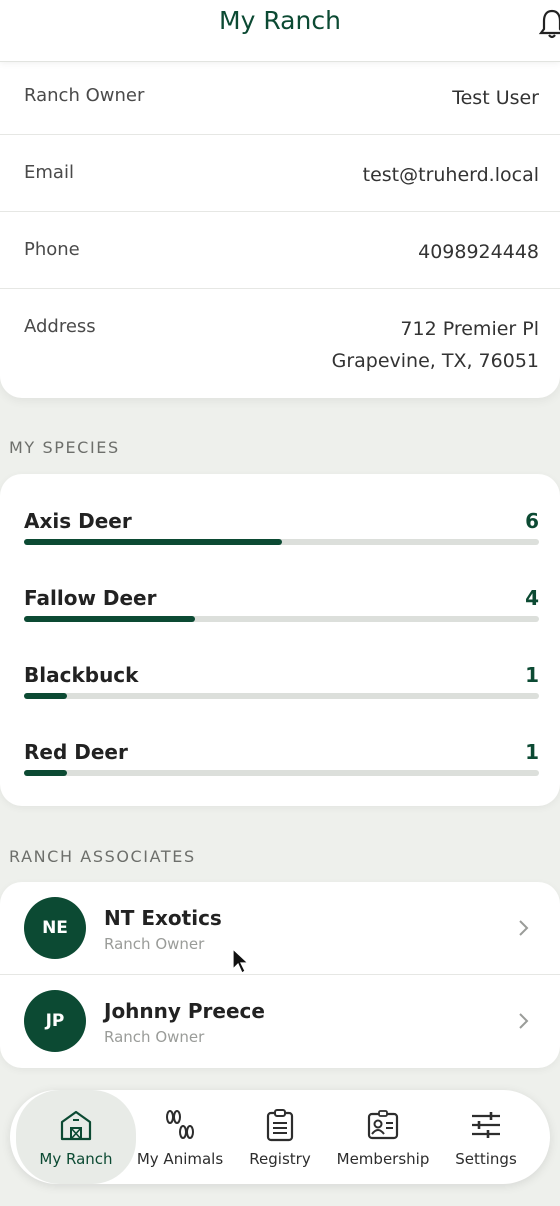 The height and width of the screenshot is (1206, 560). I want to click on ranch-owner-row: Ranch Owner Test User, so click(280, 98).